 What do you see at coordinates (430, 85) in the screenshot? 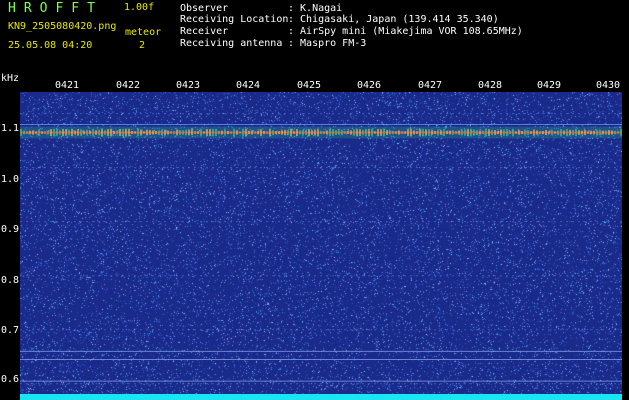
I see `x-tick-label: 0427` at bounding box center [430, 85].